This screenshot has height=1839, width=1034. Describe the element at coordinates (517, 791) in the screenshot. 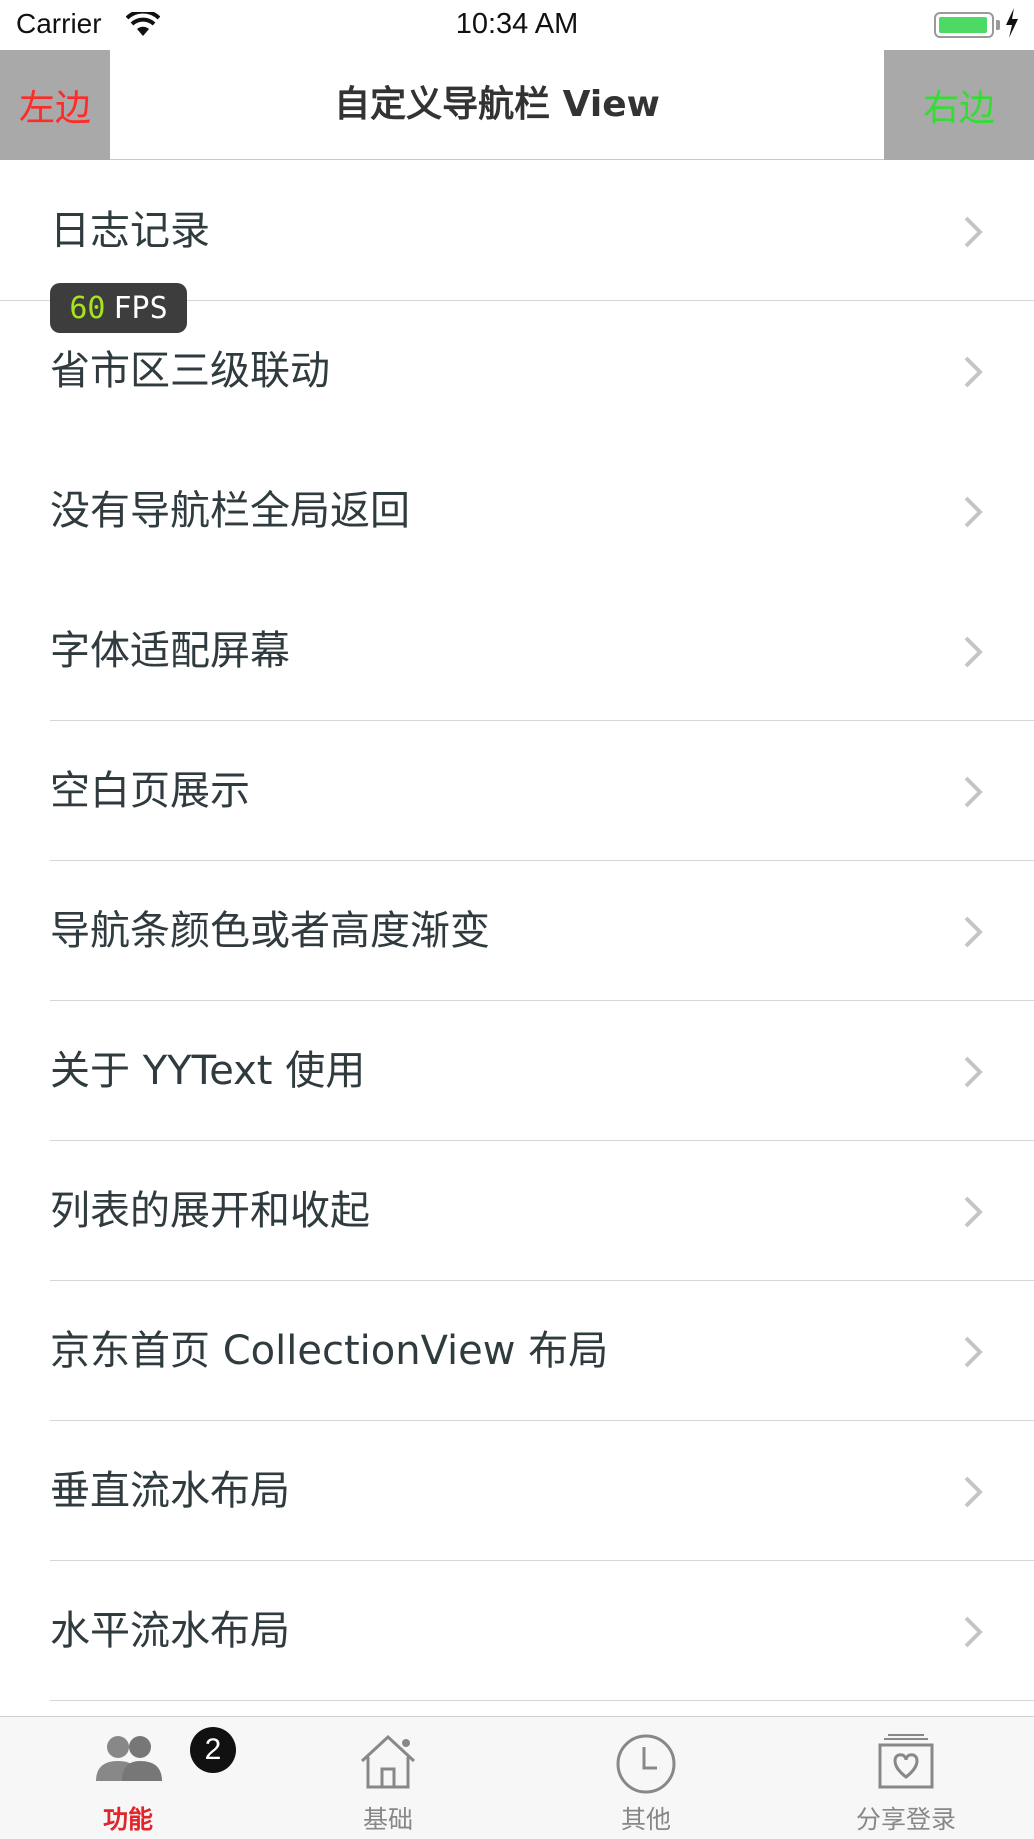

I see `list-item: 空白页展示` at that location.